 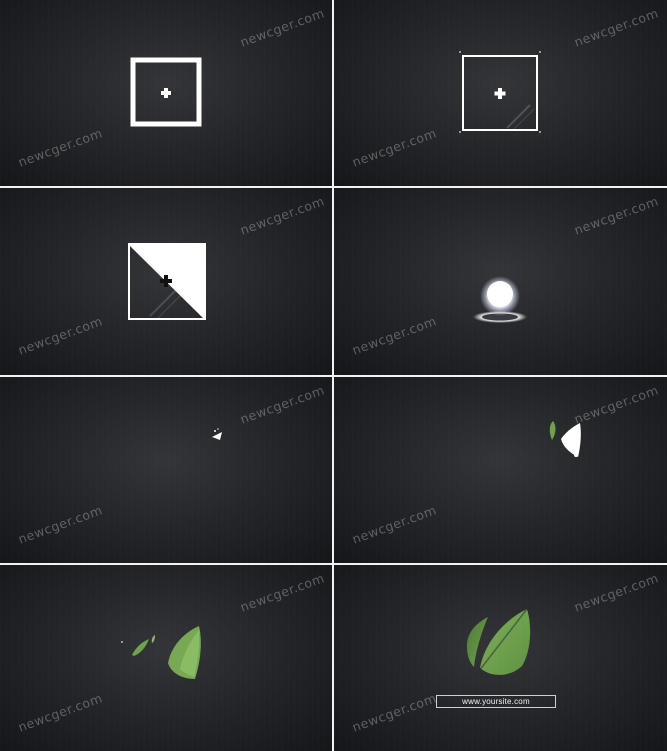 What do you see at coordinates (166, 93) in the screenshot?
I see `frame-1: newcger.com newcger.com` at bounding box center [166, 93].